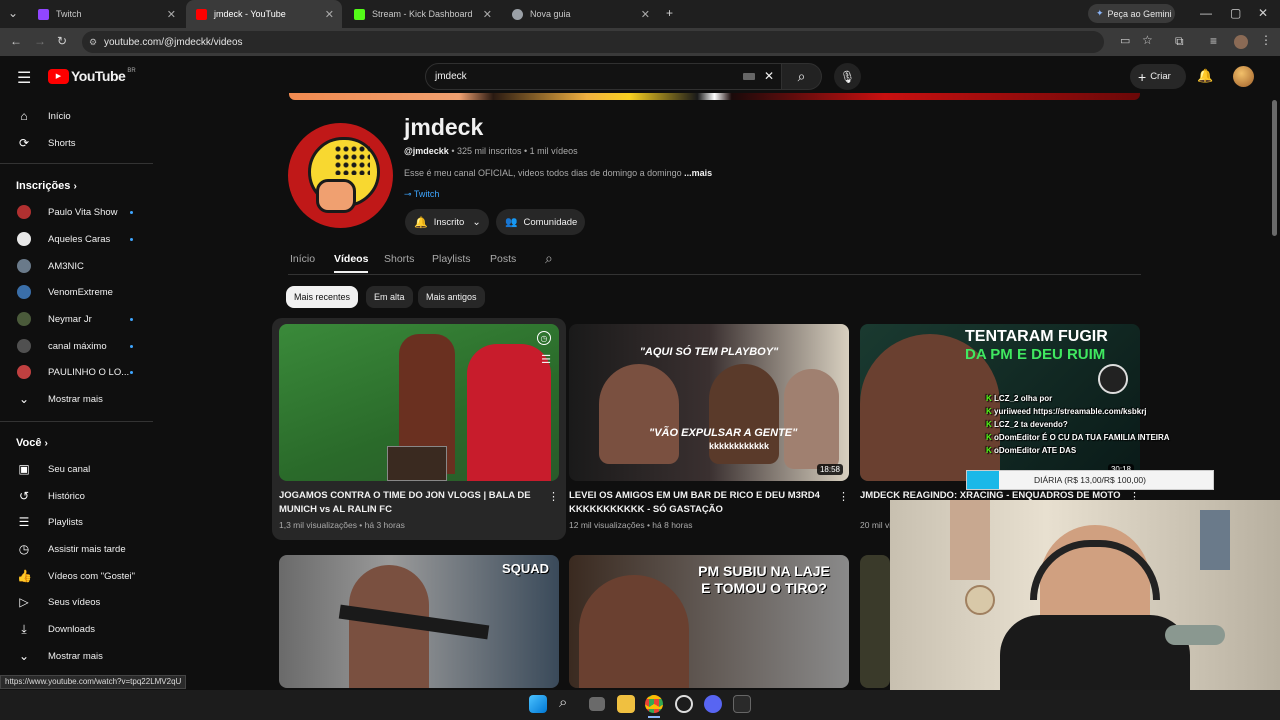 The height and width of the screenshot is (720, 1280). What do you see at coordinates (538, 704) in the screenshot?
I see `windows-start-icon` at bounding box center [538, 704].